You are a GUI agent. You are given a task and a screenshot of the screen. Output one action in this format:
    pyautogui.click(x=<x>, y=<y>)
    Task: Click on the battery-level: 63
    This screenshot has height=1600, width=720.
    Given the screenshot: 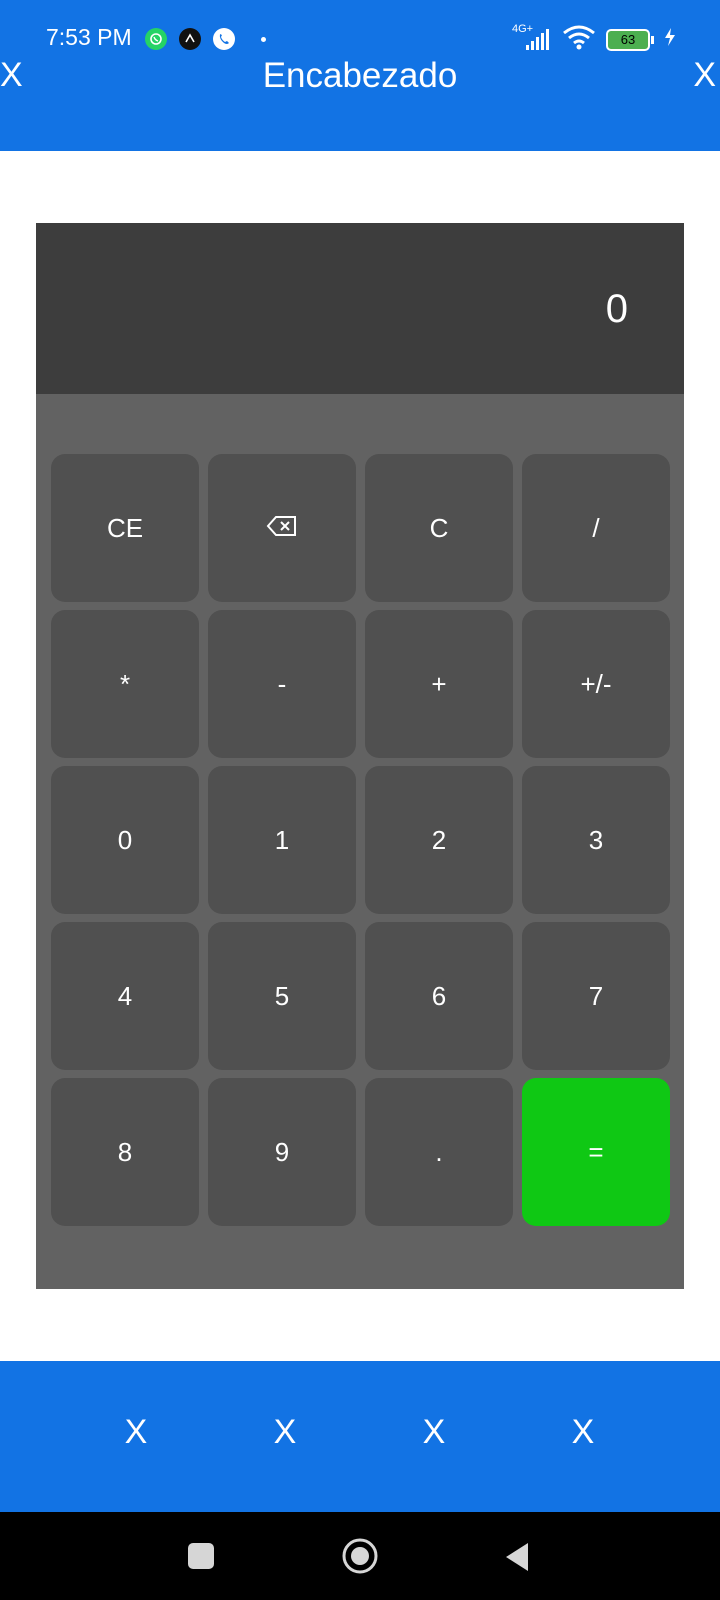 What is the action you would take?
    pyautogui.click(x=628, y=39)
    